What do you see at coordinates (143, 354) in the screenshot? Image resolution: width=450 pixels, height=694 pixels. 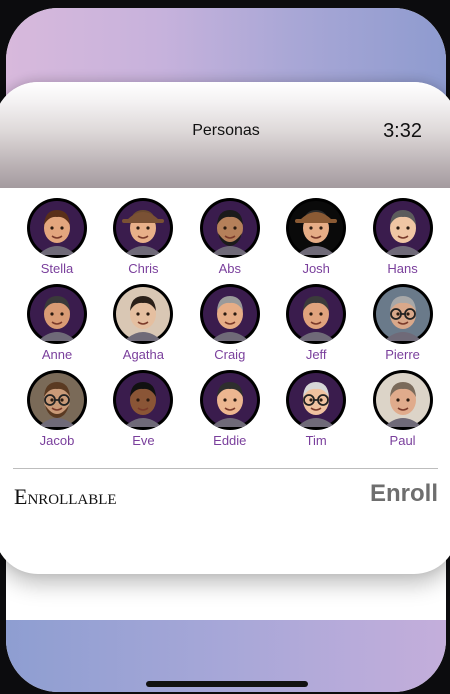 I see `persona-name: Agatha` at bounding box center [143, 354].